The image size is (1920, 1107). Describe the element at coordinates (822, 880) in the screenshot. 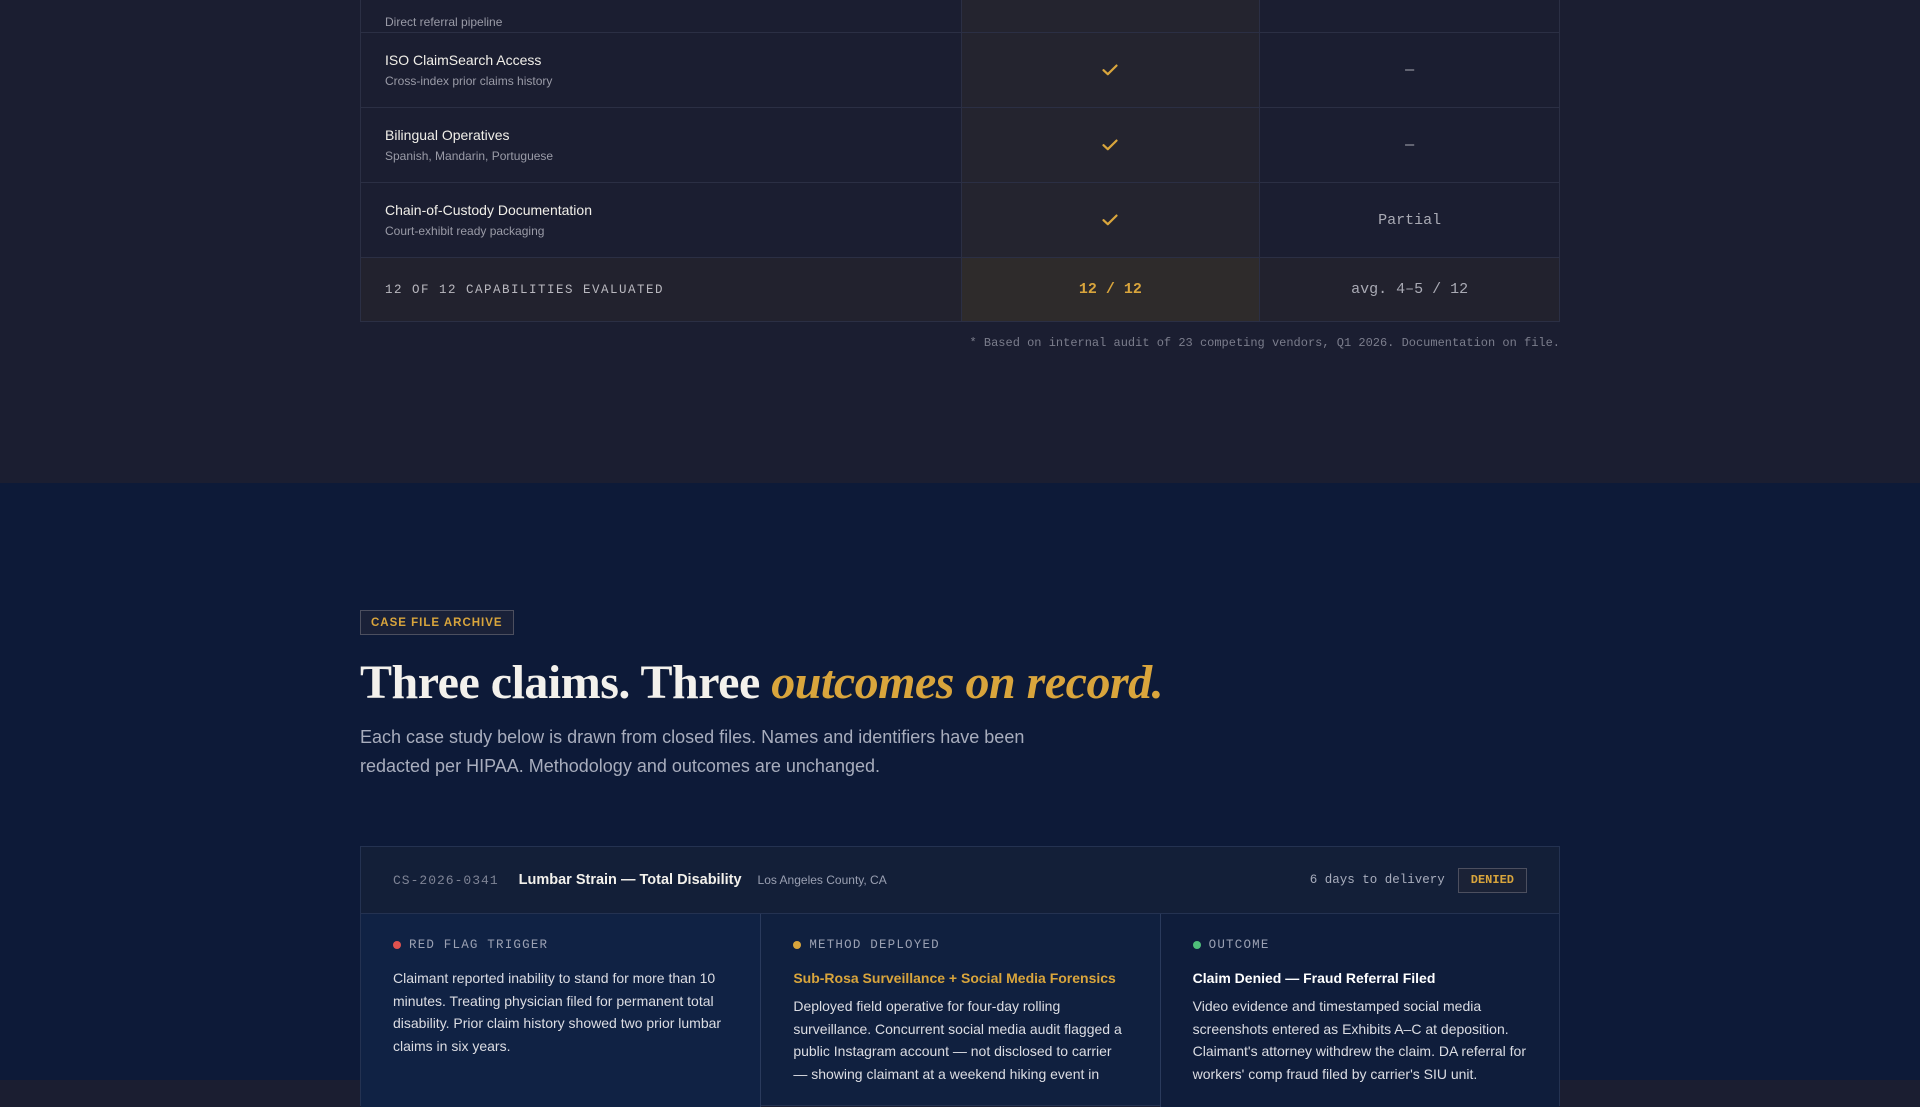

I see `case-location: Los Angeles County, CA` at that location.